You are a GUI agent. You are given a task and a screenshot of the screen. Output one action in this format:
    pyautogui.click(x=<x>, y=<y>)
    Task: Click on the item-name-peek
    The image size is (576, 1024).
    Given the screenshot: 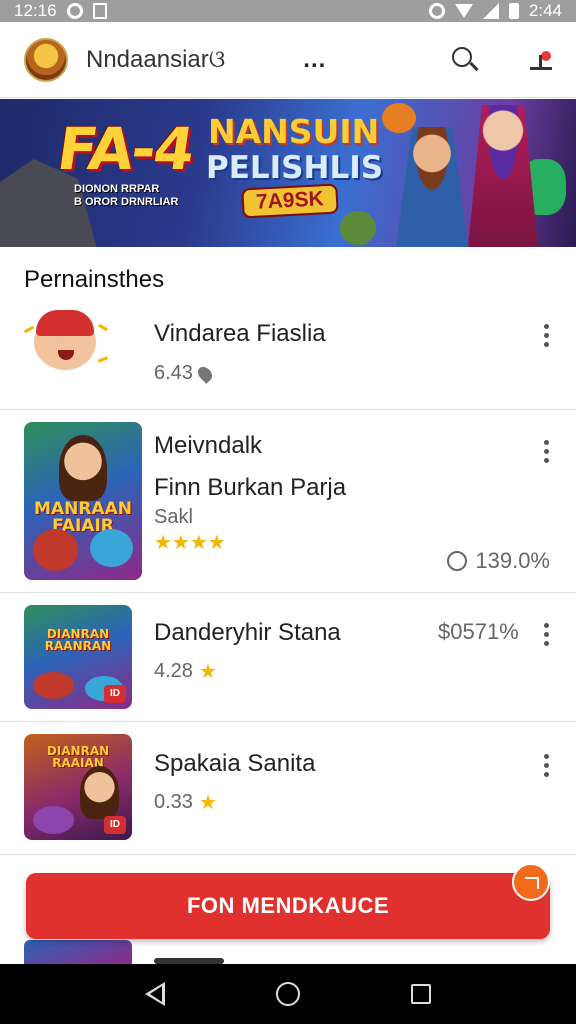 What is the action you would take?
    pyautogui.click(x=194, y=958)
    